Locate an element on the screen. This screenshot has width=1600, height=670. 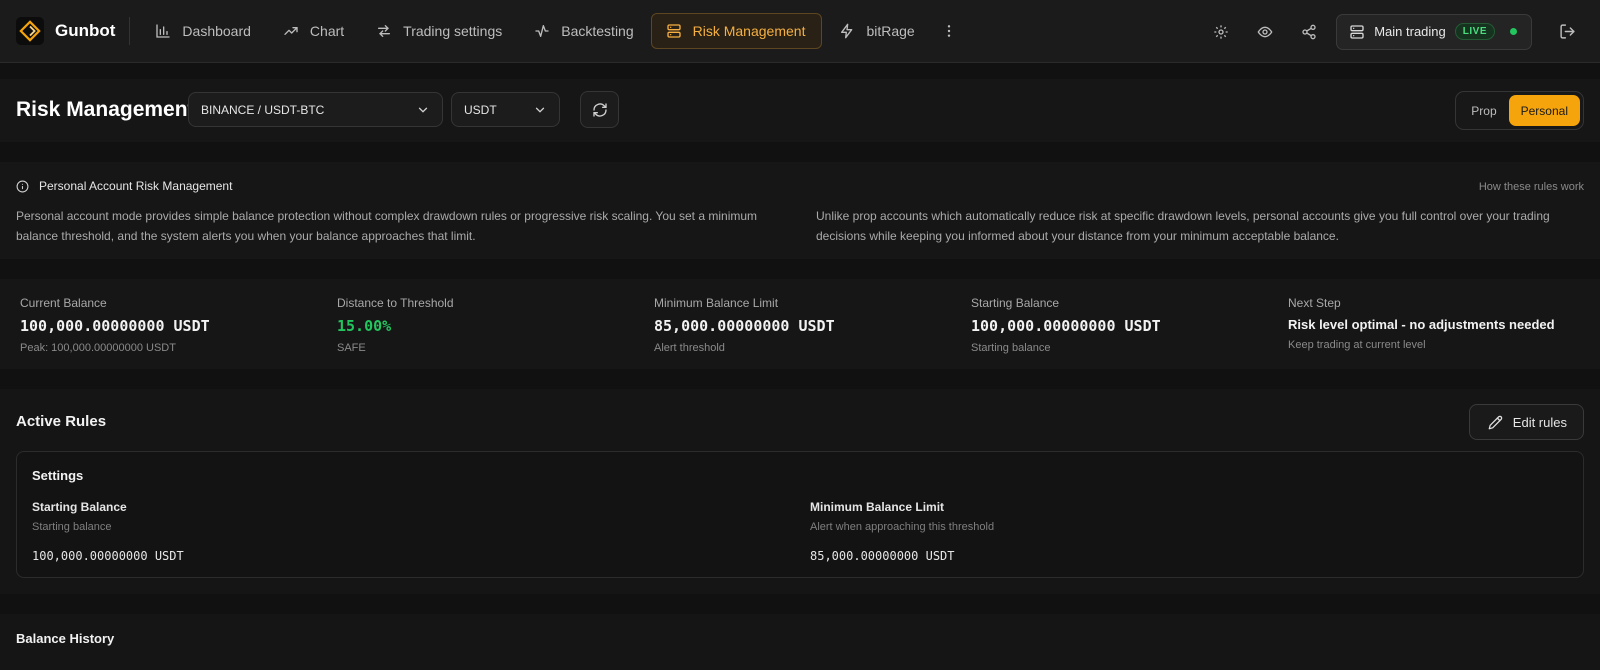
gear-icon is located at coordinates (1221, 31).